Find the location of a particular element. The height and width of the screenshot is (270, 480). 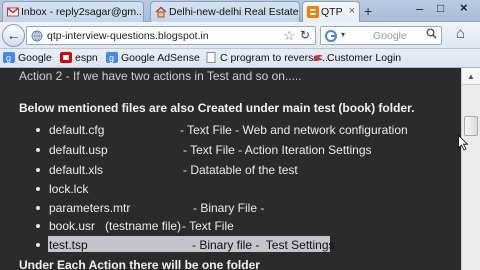

list-item: book.usr (testname file) - Text File is located at coordinates (230, 225).